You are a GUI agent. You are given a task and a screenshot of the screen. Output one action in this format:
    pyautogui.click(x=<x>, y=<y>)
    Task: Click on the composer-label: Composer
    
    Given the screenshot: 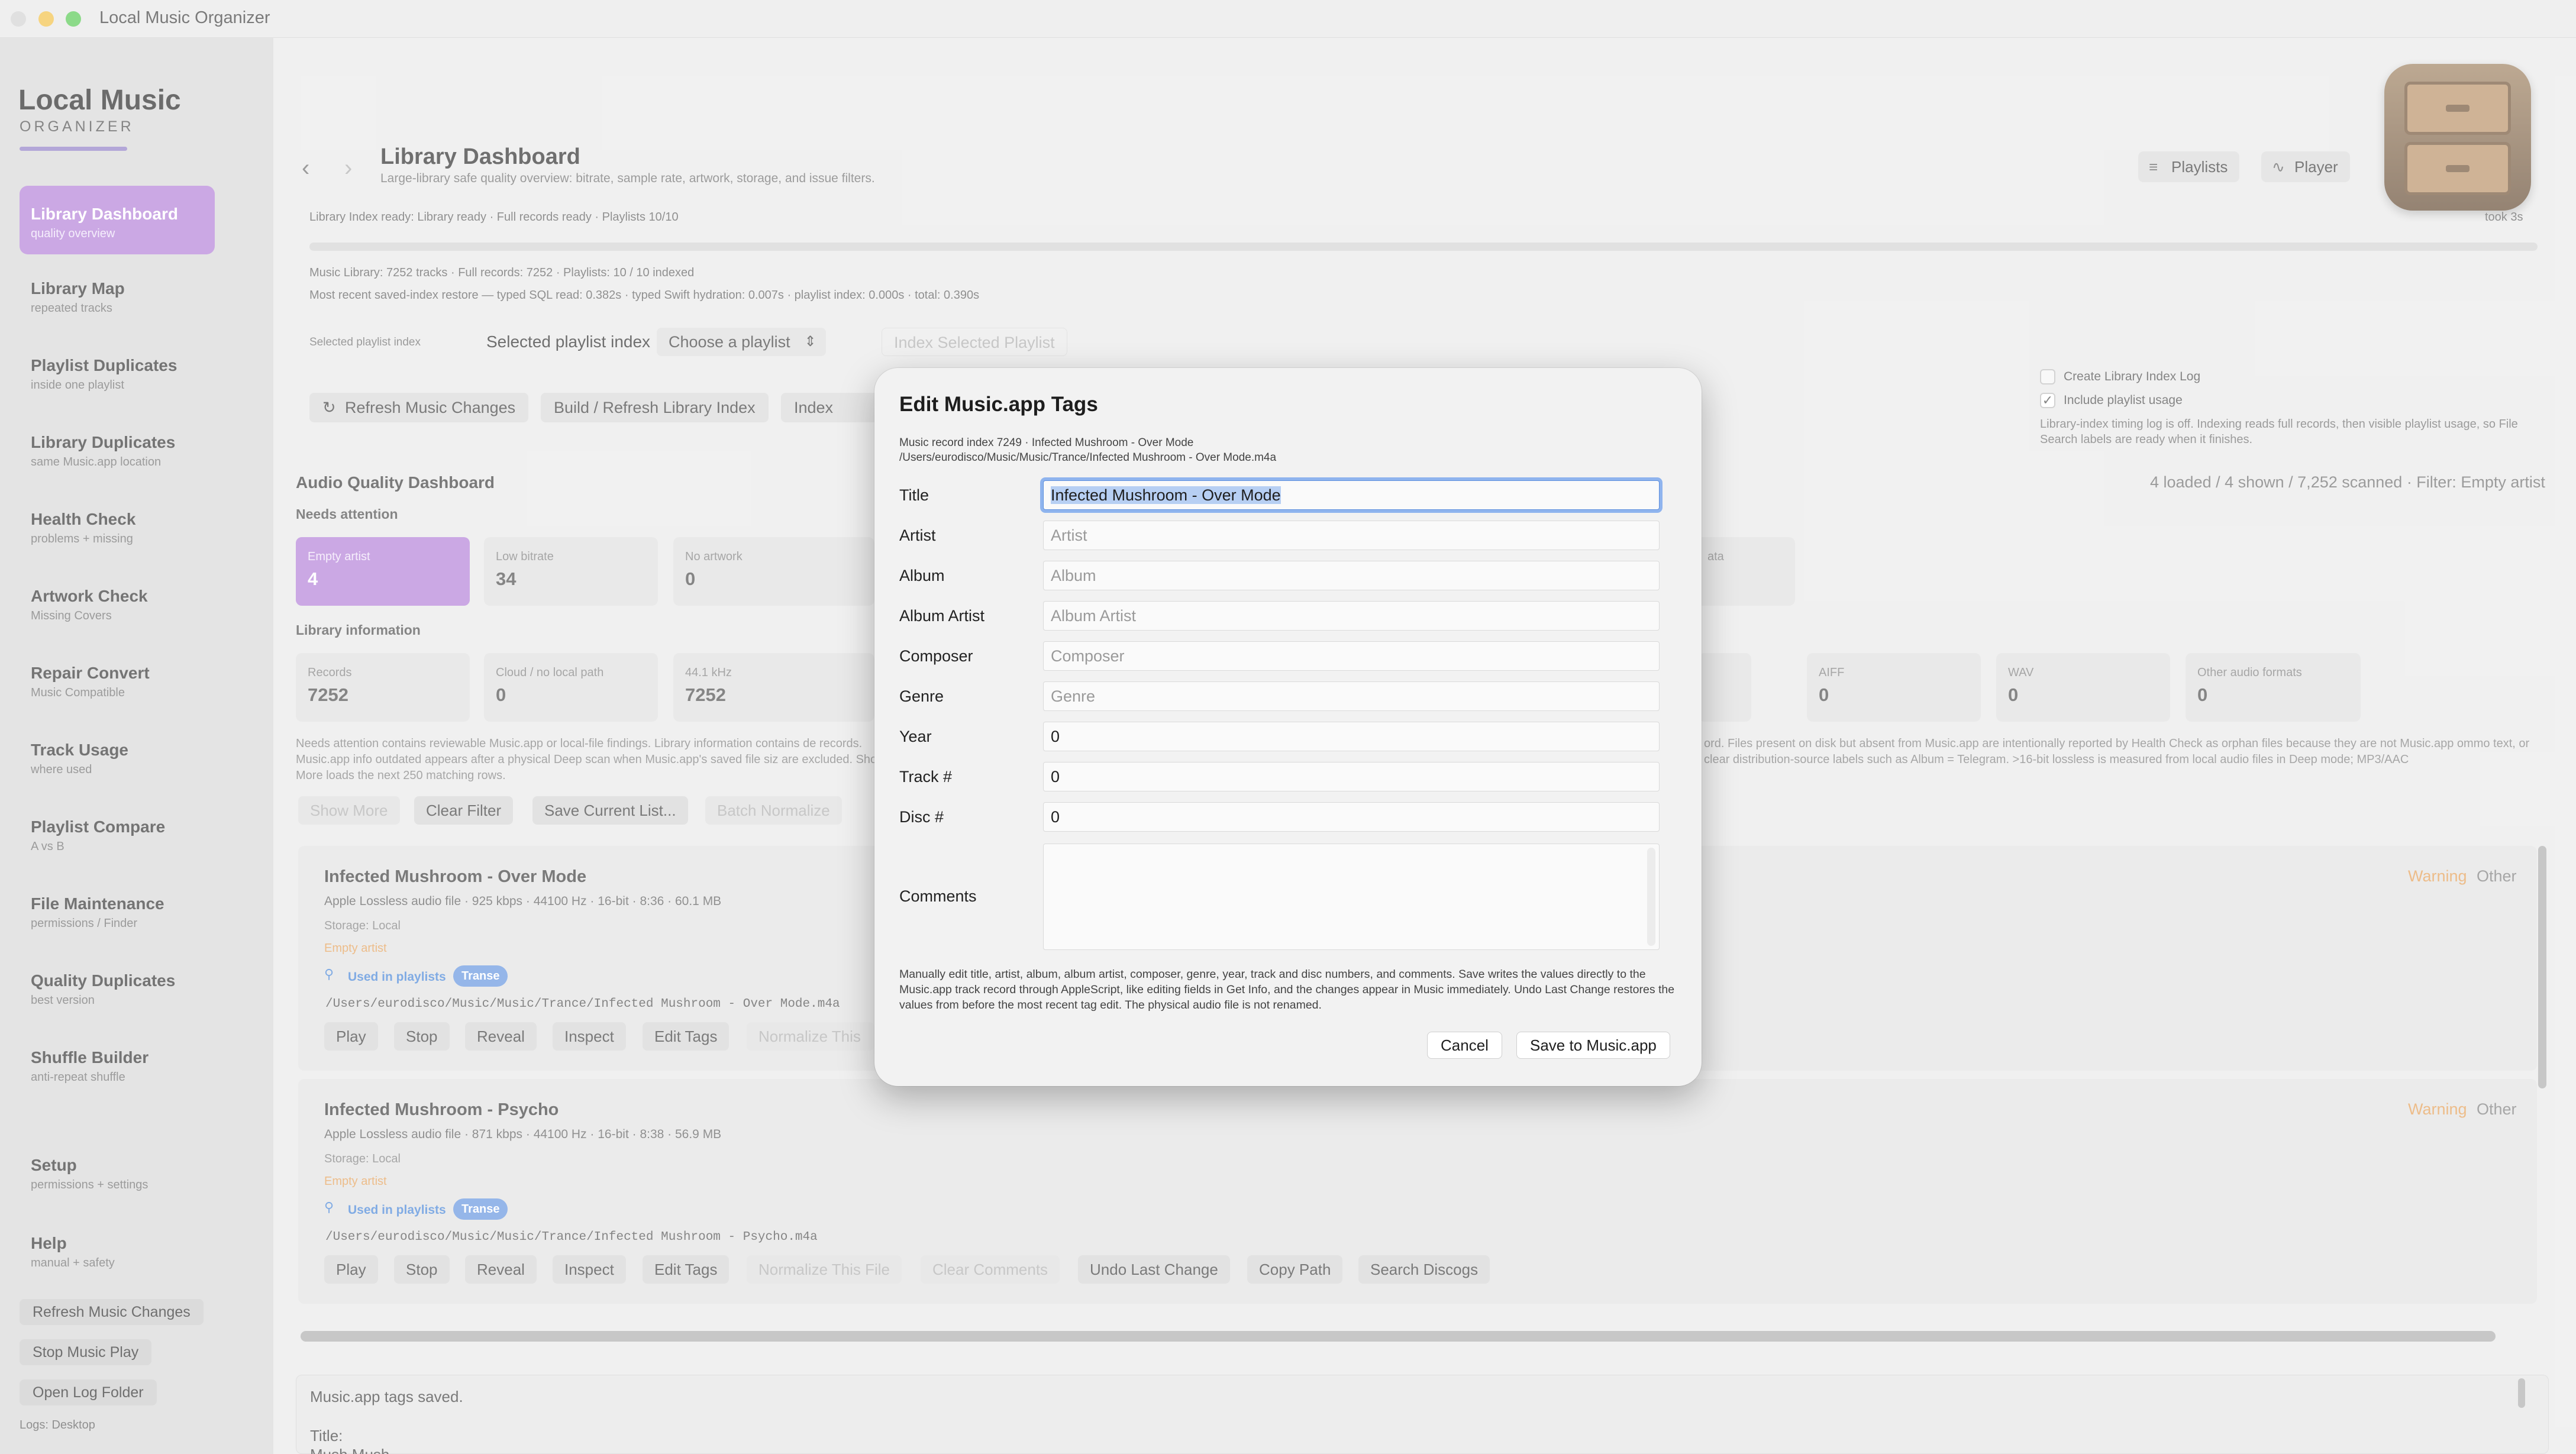 What is the action you would take?
    pyautogui.click(x=936, y=656)
    